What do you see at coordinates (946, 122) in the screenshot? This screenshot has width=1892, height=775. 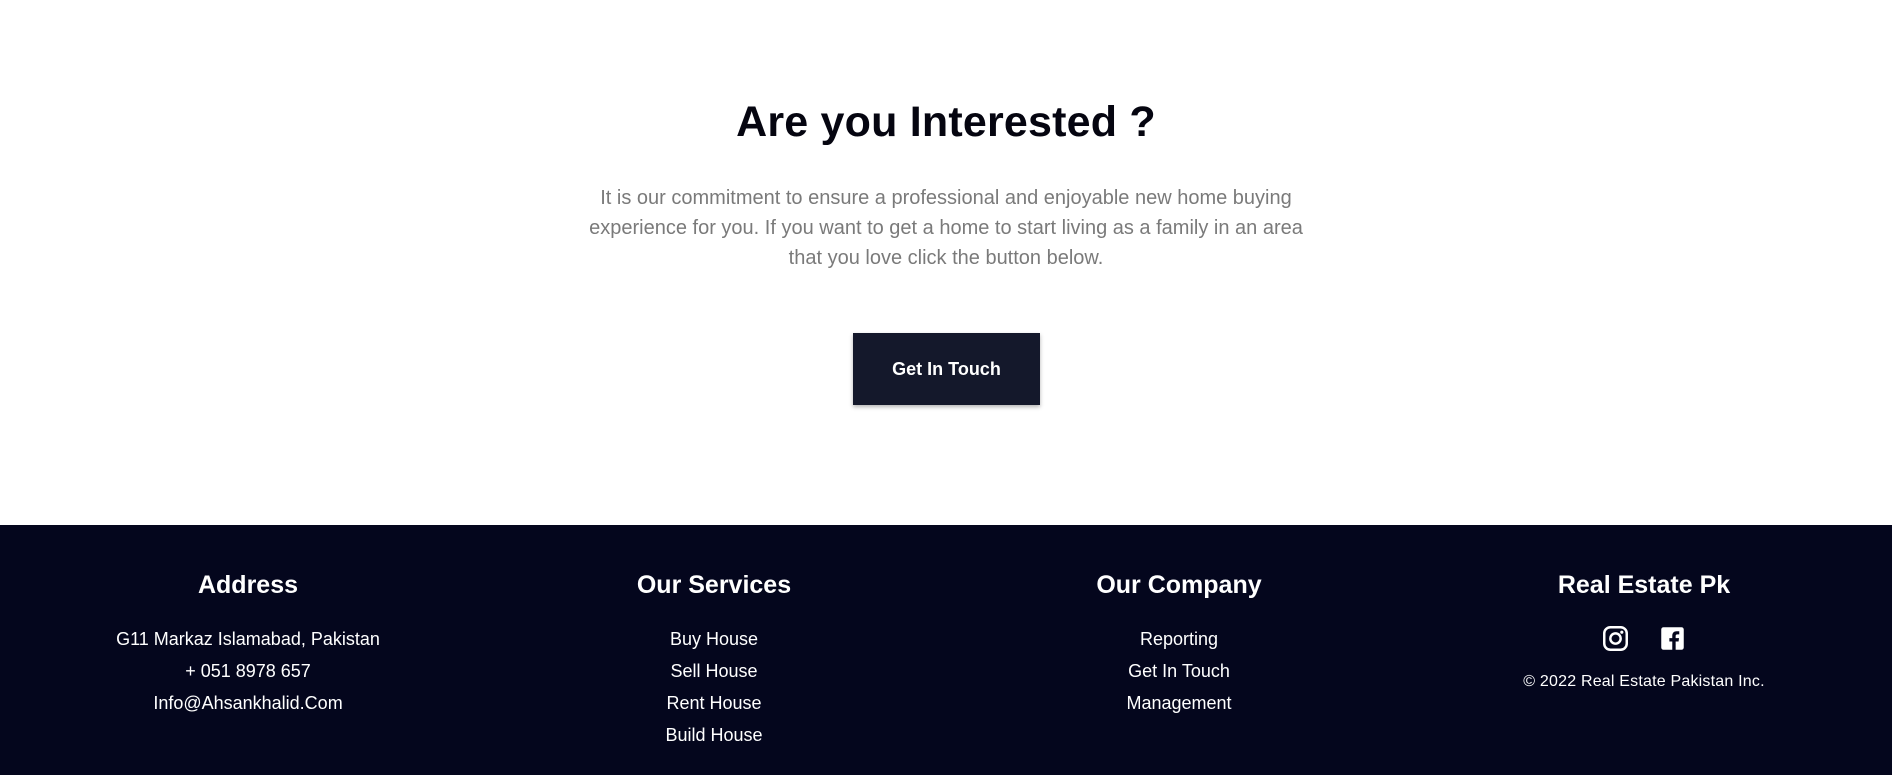 I see `section-title: Are you Interested ?` at bounding box center [946, 122].